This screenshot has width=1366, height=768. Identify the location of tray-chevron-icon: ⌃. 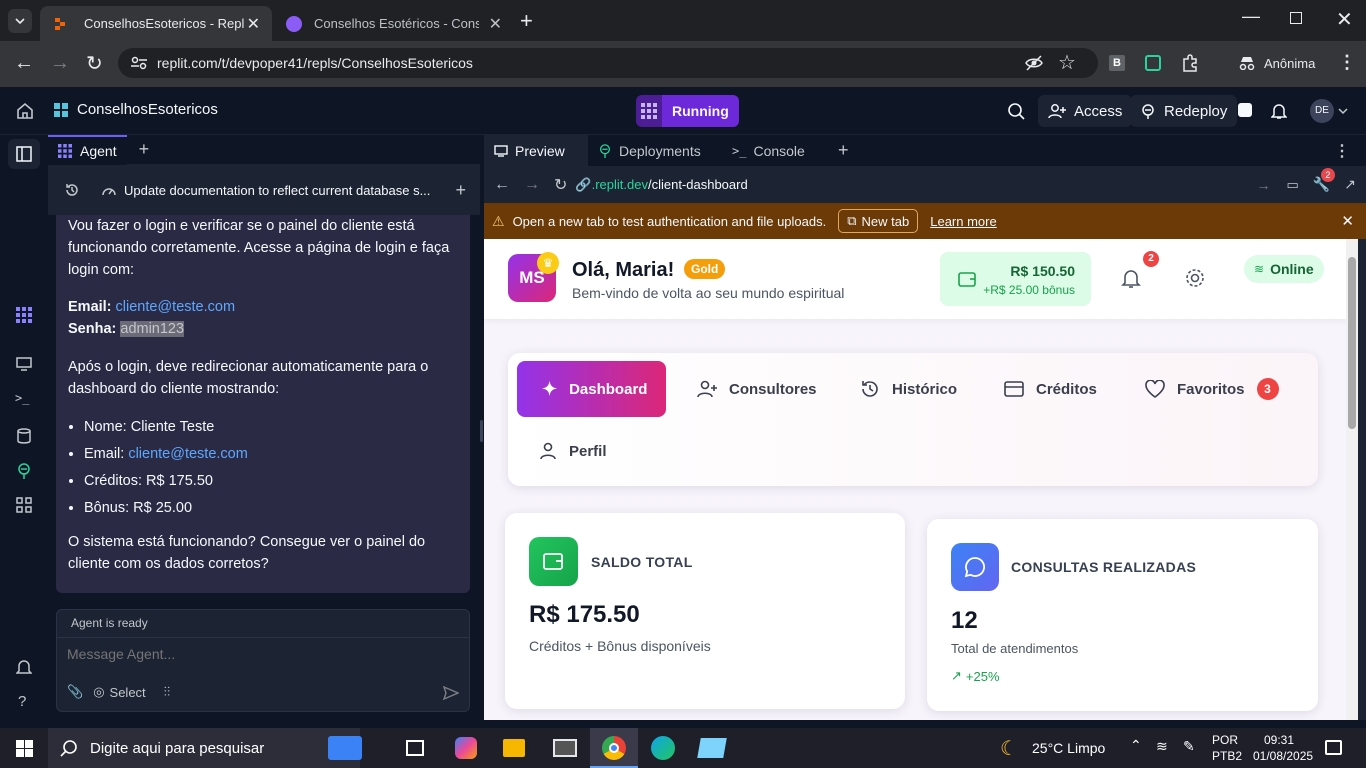
(1136, 745).